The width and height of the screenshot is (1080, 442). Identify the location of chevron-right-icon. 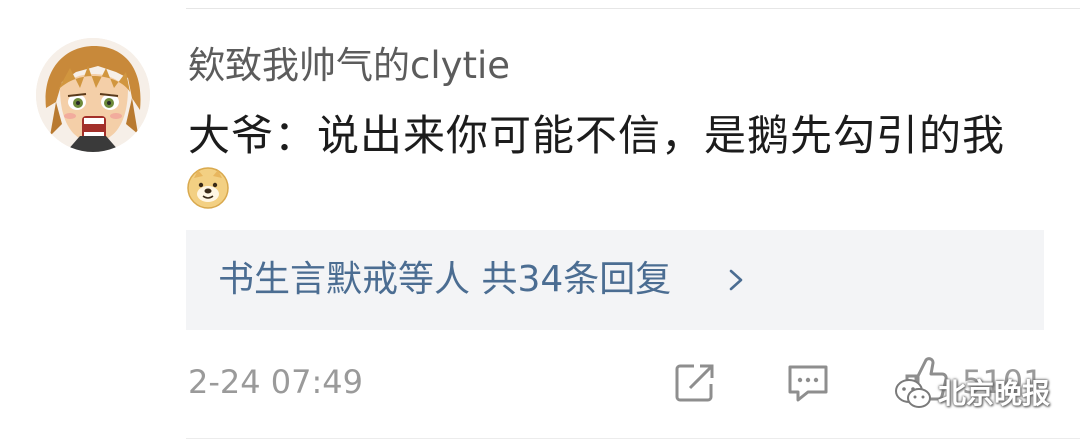
(736, 280).